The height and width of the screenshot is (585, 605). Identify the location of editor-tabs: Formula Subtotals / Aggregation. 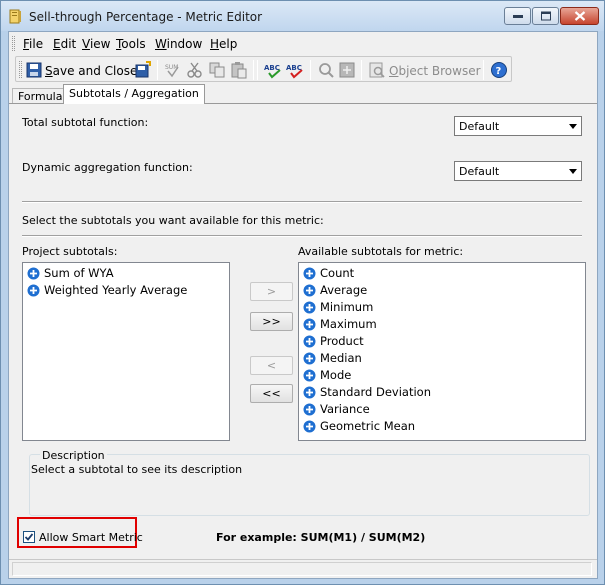
(303, 94).